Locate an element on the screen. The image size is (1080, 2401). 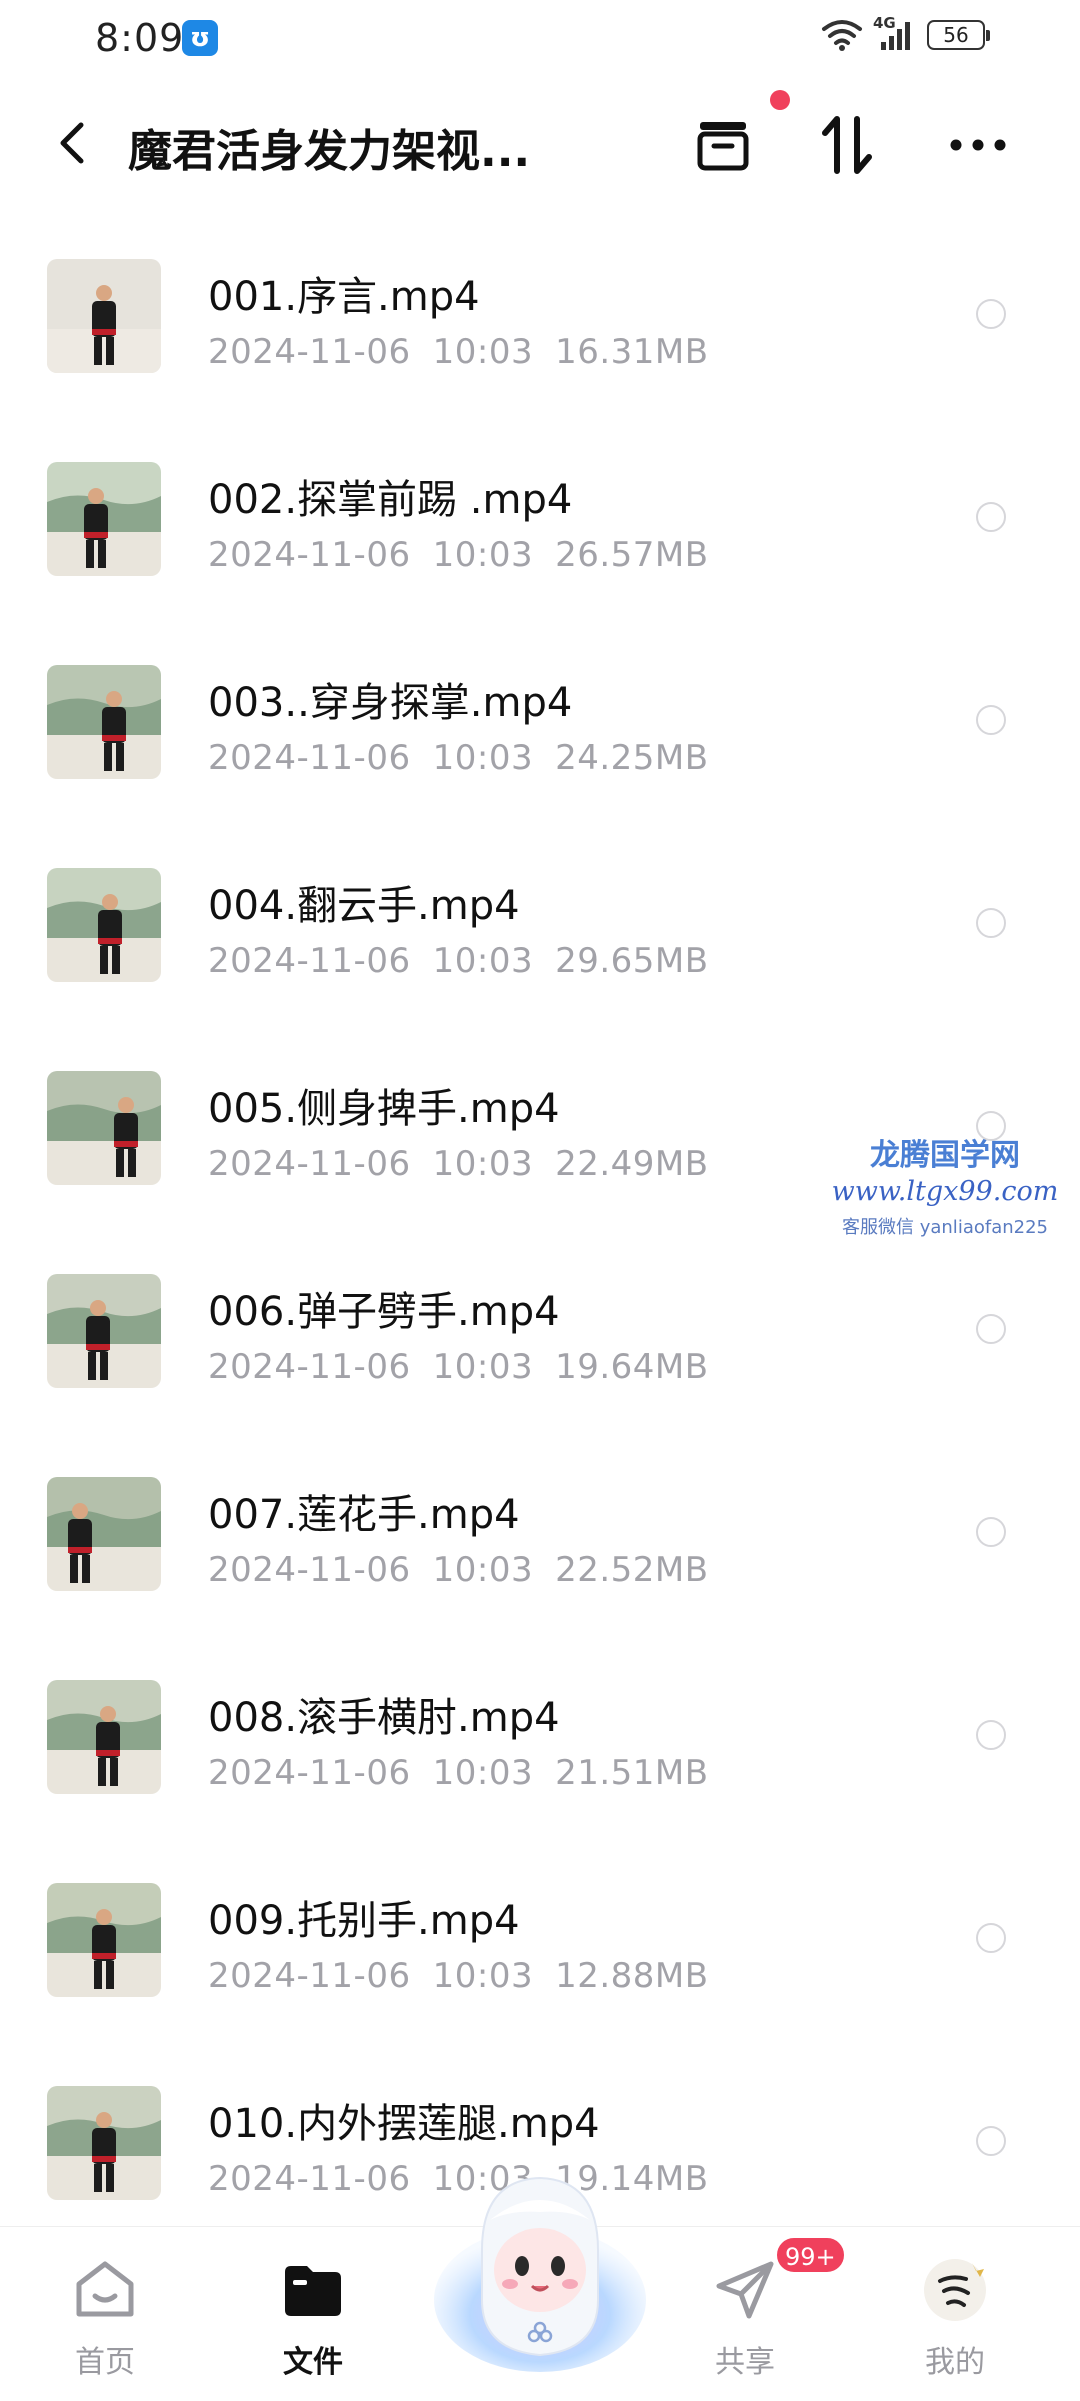
home-icon is located at coordinates (105, 2289).